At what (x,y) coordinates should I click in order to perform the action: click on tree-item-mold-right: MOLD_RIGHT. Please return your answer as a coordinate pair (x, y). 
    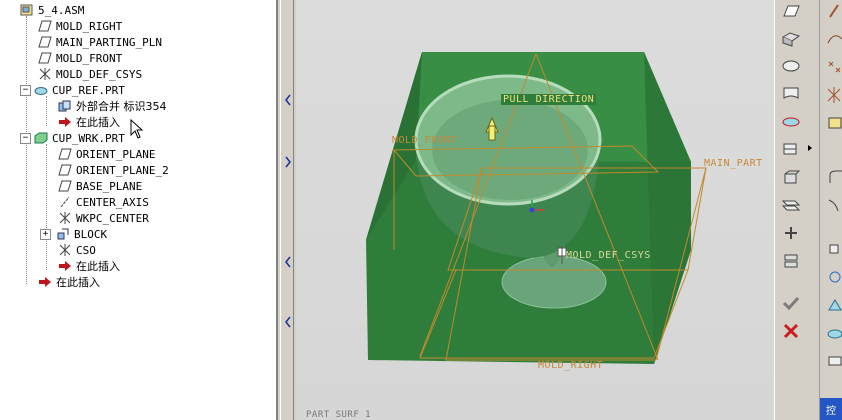
    Looking at the image, I should click on (80, 26).